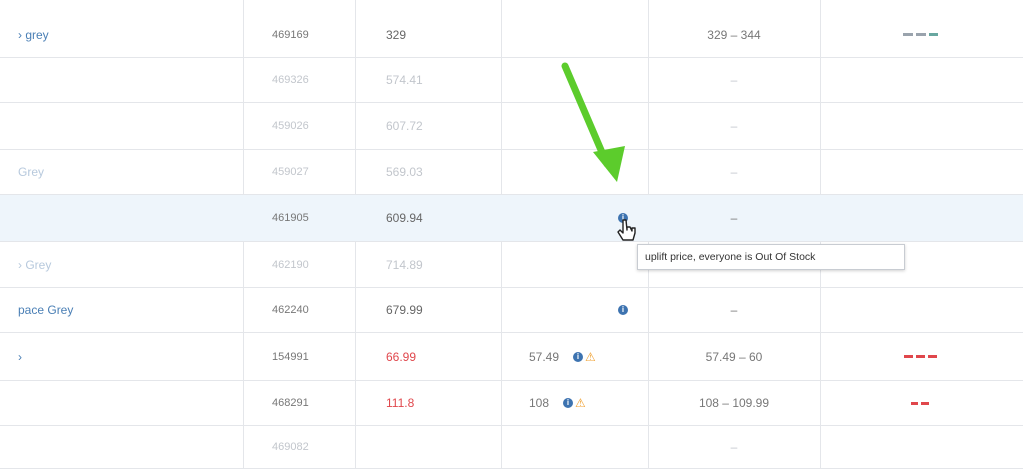 The image size is (1023, 469). I want to click on sku-cell: 459027, so click(290, 172).